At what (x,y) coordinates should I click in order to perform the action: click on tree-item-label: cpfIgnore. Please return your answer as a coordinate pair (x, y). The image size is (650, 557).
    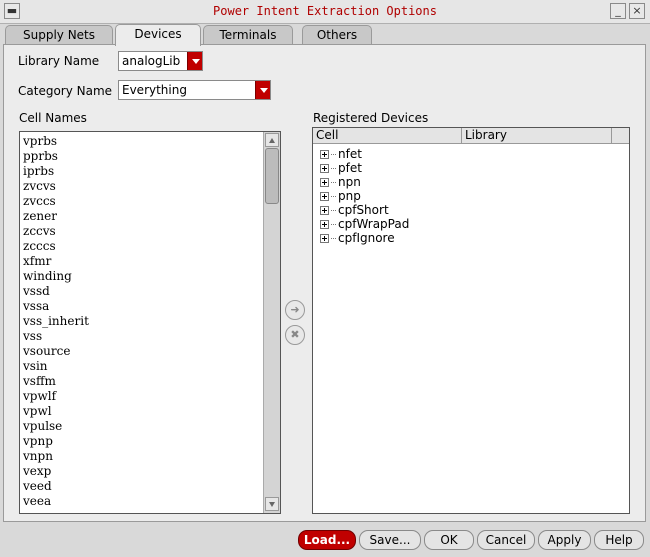
    Looking at the image, I should click on (366, 238).